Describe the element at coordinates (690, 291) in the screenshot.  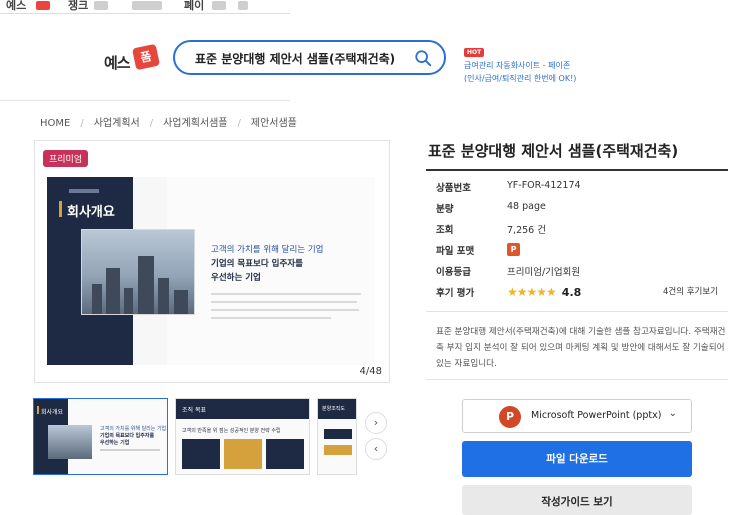
I see `reviews-link: 4건의 후기보기` at that location.